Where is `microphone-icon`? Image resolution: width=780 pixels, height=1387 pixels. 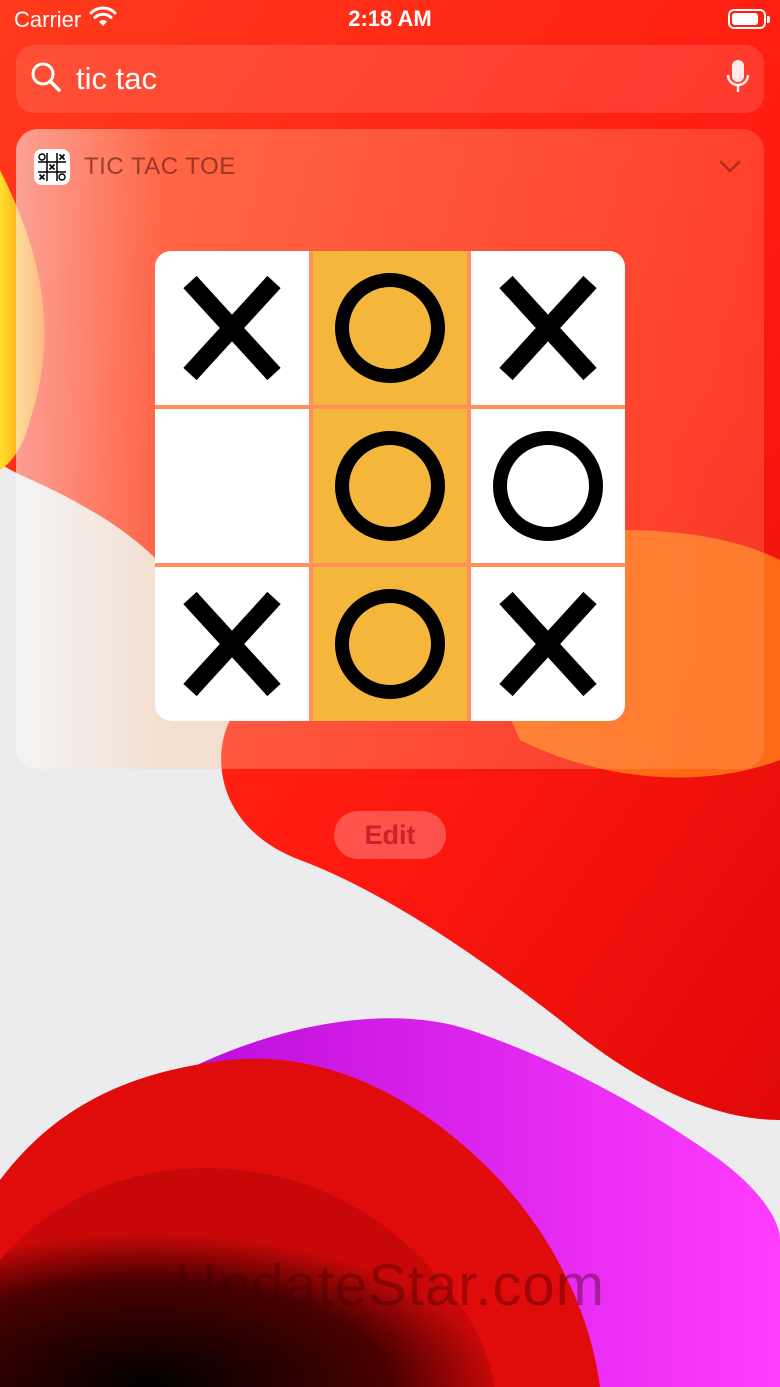
microphone-icon is located at coordinates (738, 79).